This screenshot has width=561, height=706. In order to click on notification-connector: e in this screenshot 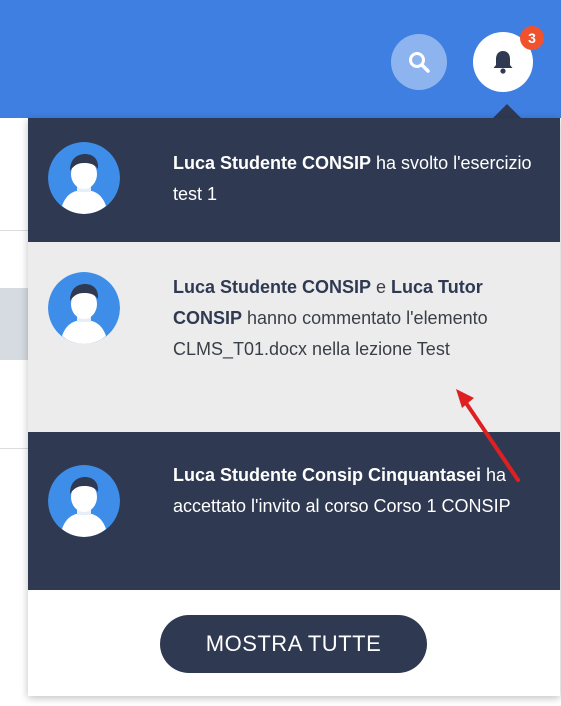, I will do `click(381, 287)`.